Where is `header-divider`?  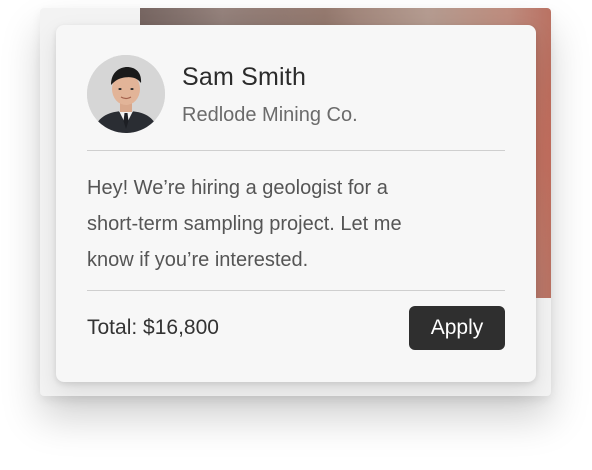 header-divider is located at coordinates (296, 150).